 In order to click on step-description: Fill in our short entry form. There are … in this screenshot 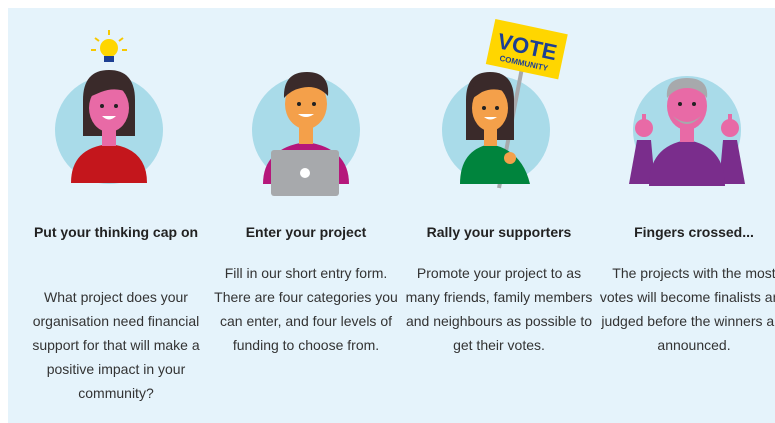, I will do `click(306, 309)`.